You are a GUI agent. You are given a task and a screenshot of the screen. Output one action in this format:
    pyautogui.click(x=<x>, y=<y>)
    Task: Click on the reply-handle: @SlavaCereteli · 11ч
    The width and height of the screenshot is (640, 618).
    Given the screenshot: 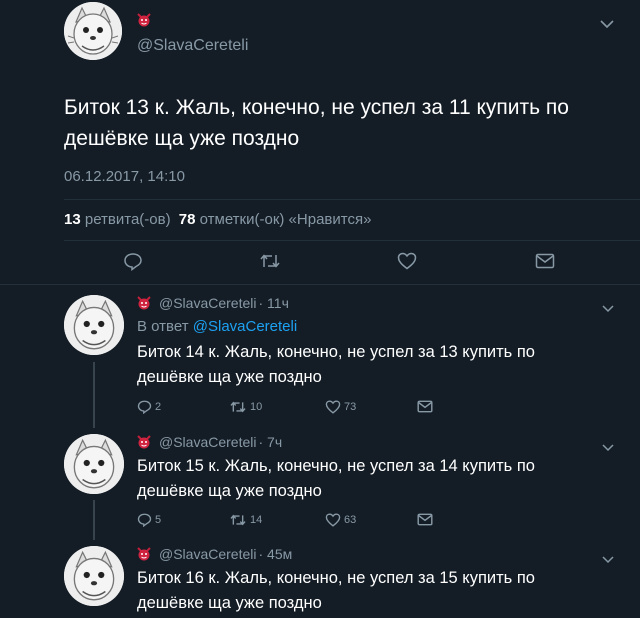 What is the action you would take?
    pyautogui.click(x=224, y=303)
    